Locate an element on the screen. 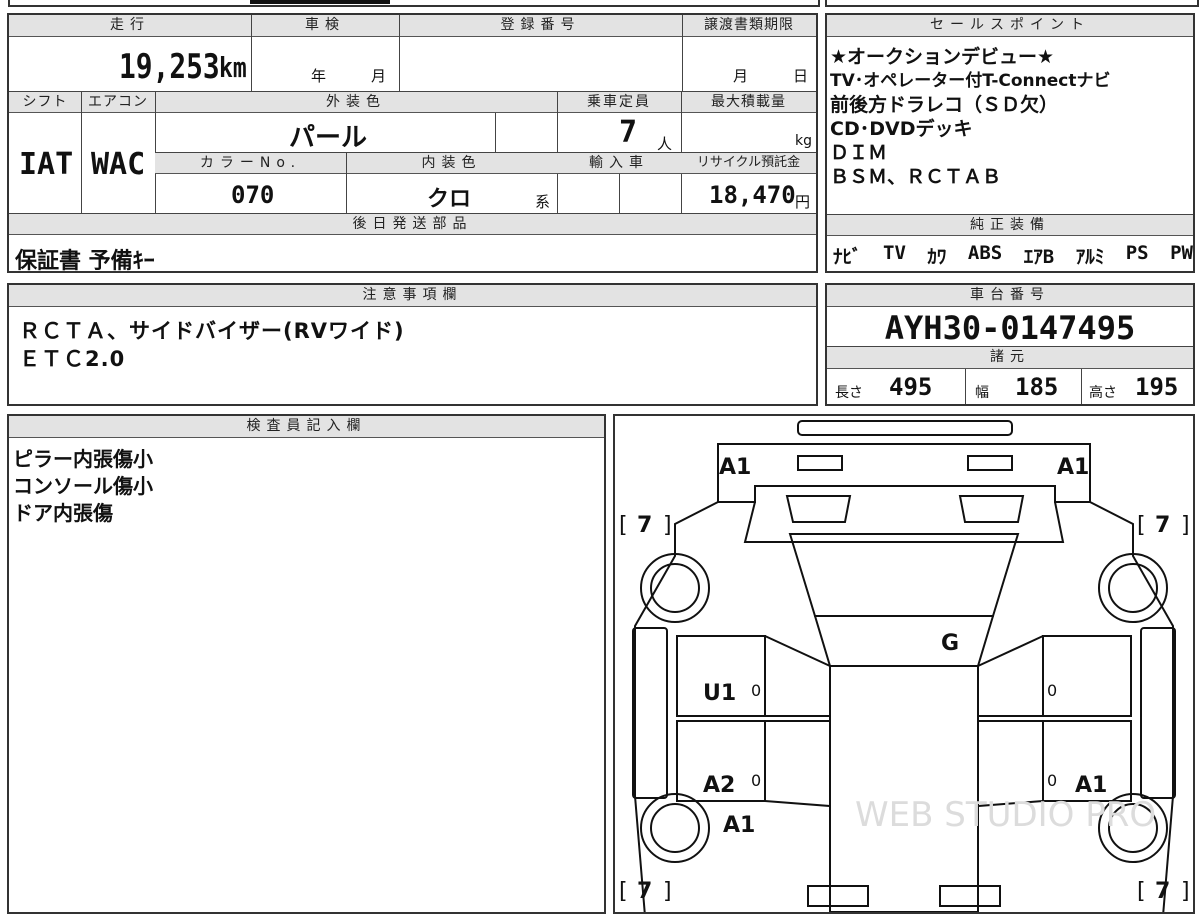 This screenshot has width=1200, height=914. import-header: 輸入車 is located at coordinates (619, 163).